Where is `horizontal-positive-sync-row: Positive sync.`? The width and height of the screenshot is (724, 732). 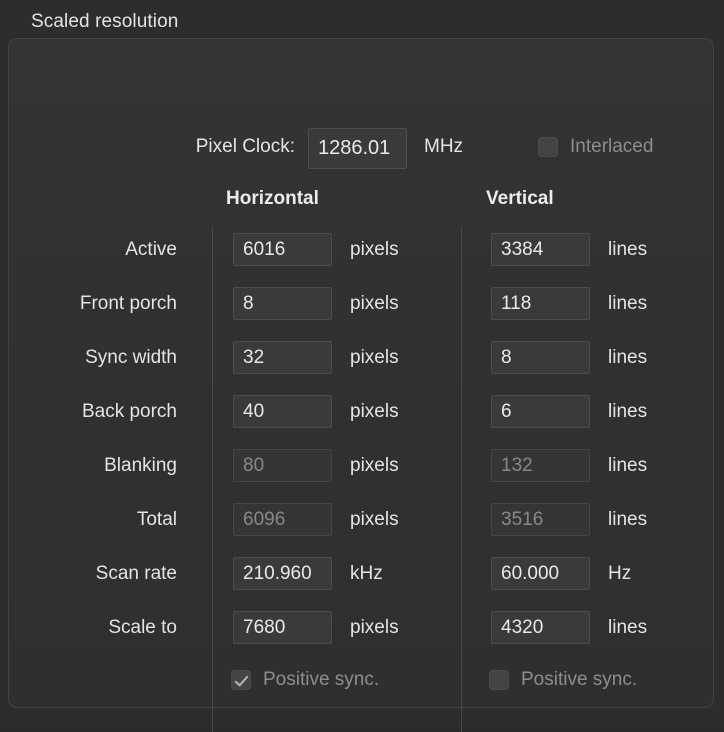
horizontal-positive-sync-row: Positive sync. is located at coordinates (305, 680).